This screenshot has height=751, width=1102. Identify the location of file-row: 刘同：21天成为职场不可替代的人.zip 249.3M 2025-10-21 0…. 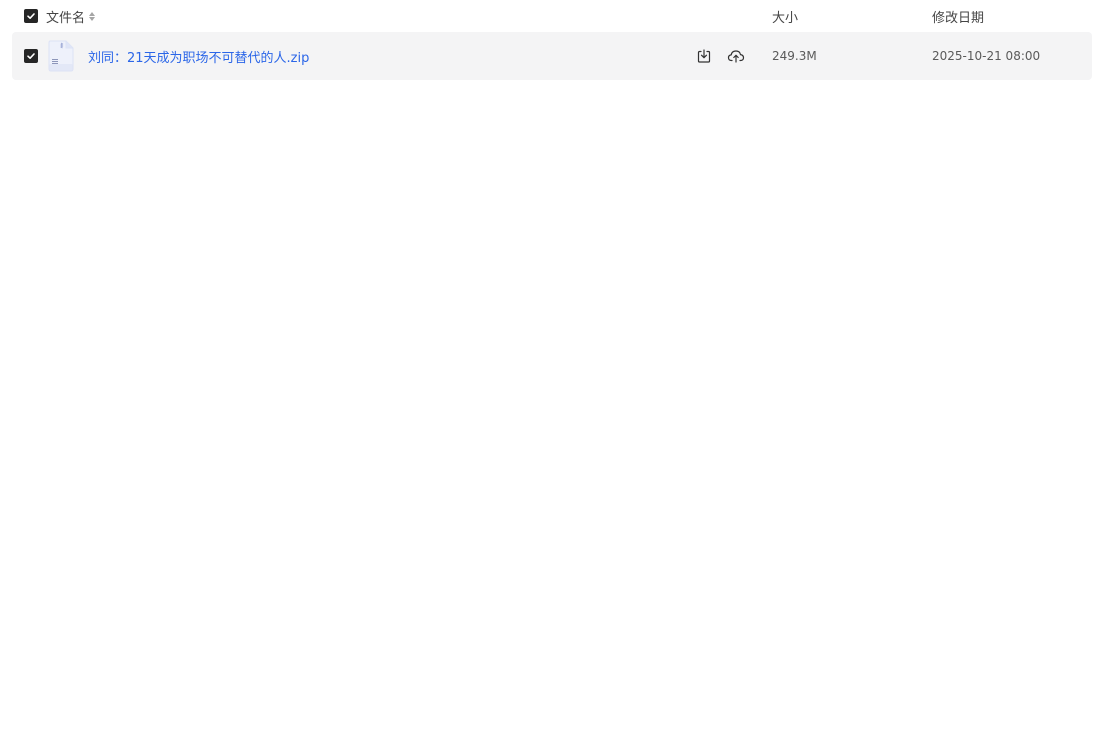
(552, 56).